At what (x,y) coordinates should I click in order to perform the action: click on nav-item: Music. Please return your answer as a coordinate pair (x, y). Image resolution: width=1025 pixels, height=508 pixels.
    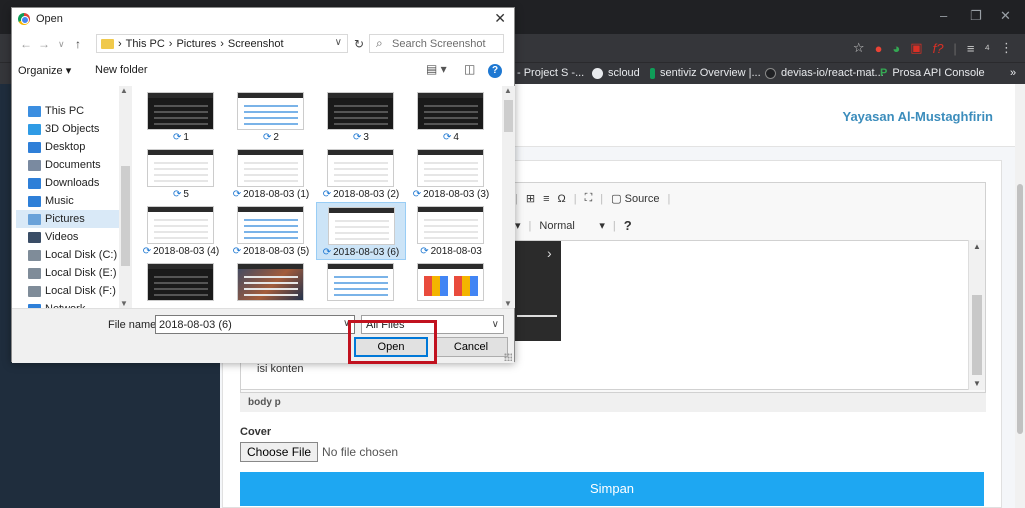
    Looking at the image, I should click on (68, 201).